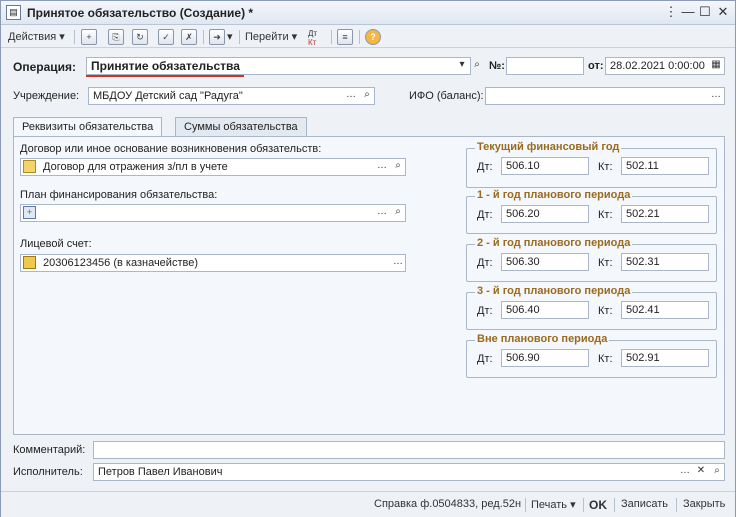  Describe the element at coordinates (89, 37) in the screenshot. I see `add-icon: +` at that location.